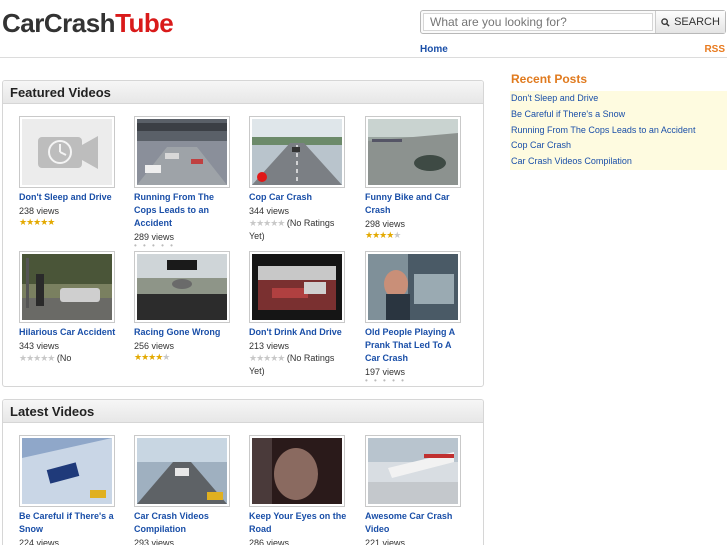 The width and height of the screenshot is (727, 545). I want to click on video-views: 344 views, so click(269, 211).